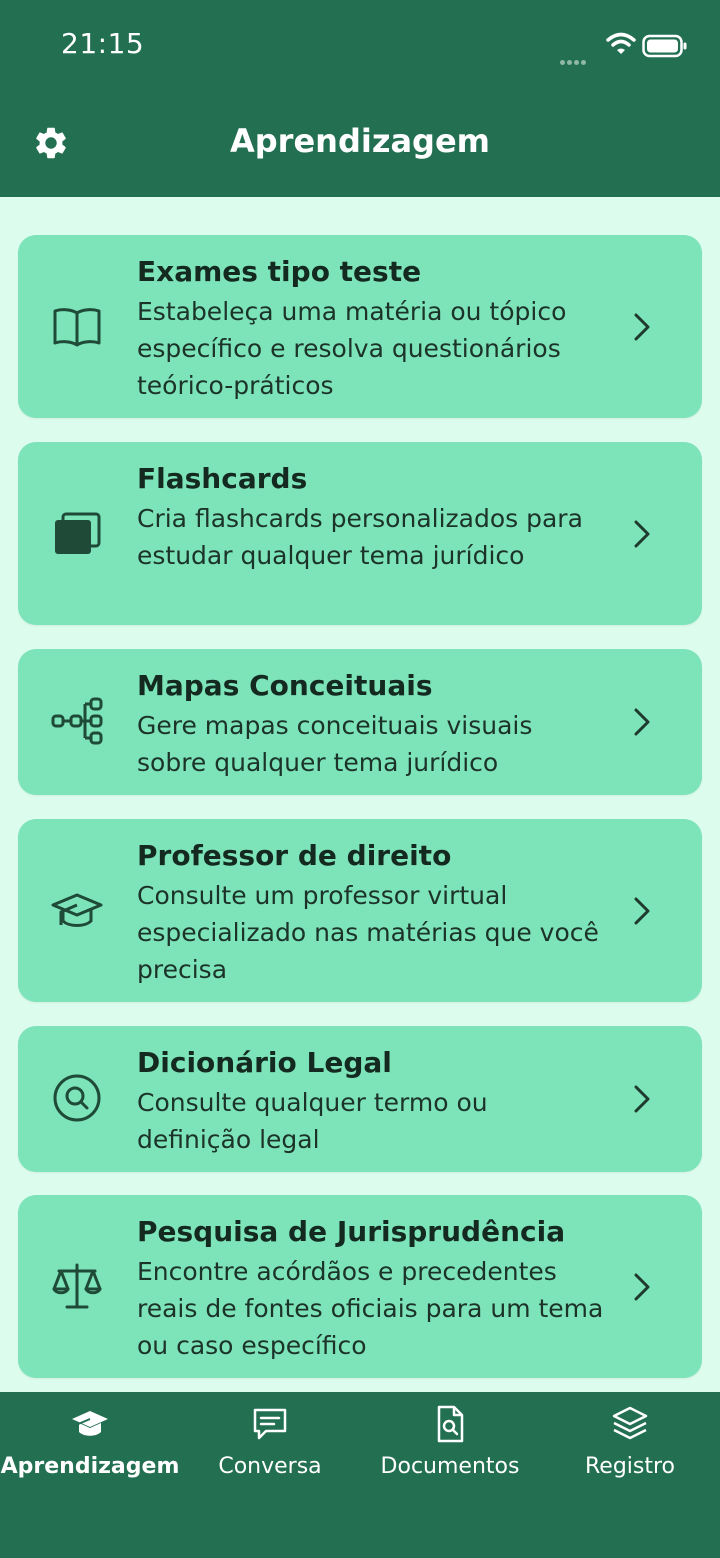 This screenshot has width=720, height=1558. Describe the element at coordinates (450, 1466) in the screenshot. I see `tab-label: Documentos` at that location.